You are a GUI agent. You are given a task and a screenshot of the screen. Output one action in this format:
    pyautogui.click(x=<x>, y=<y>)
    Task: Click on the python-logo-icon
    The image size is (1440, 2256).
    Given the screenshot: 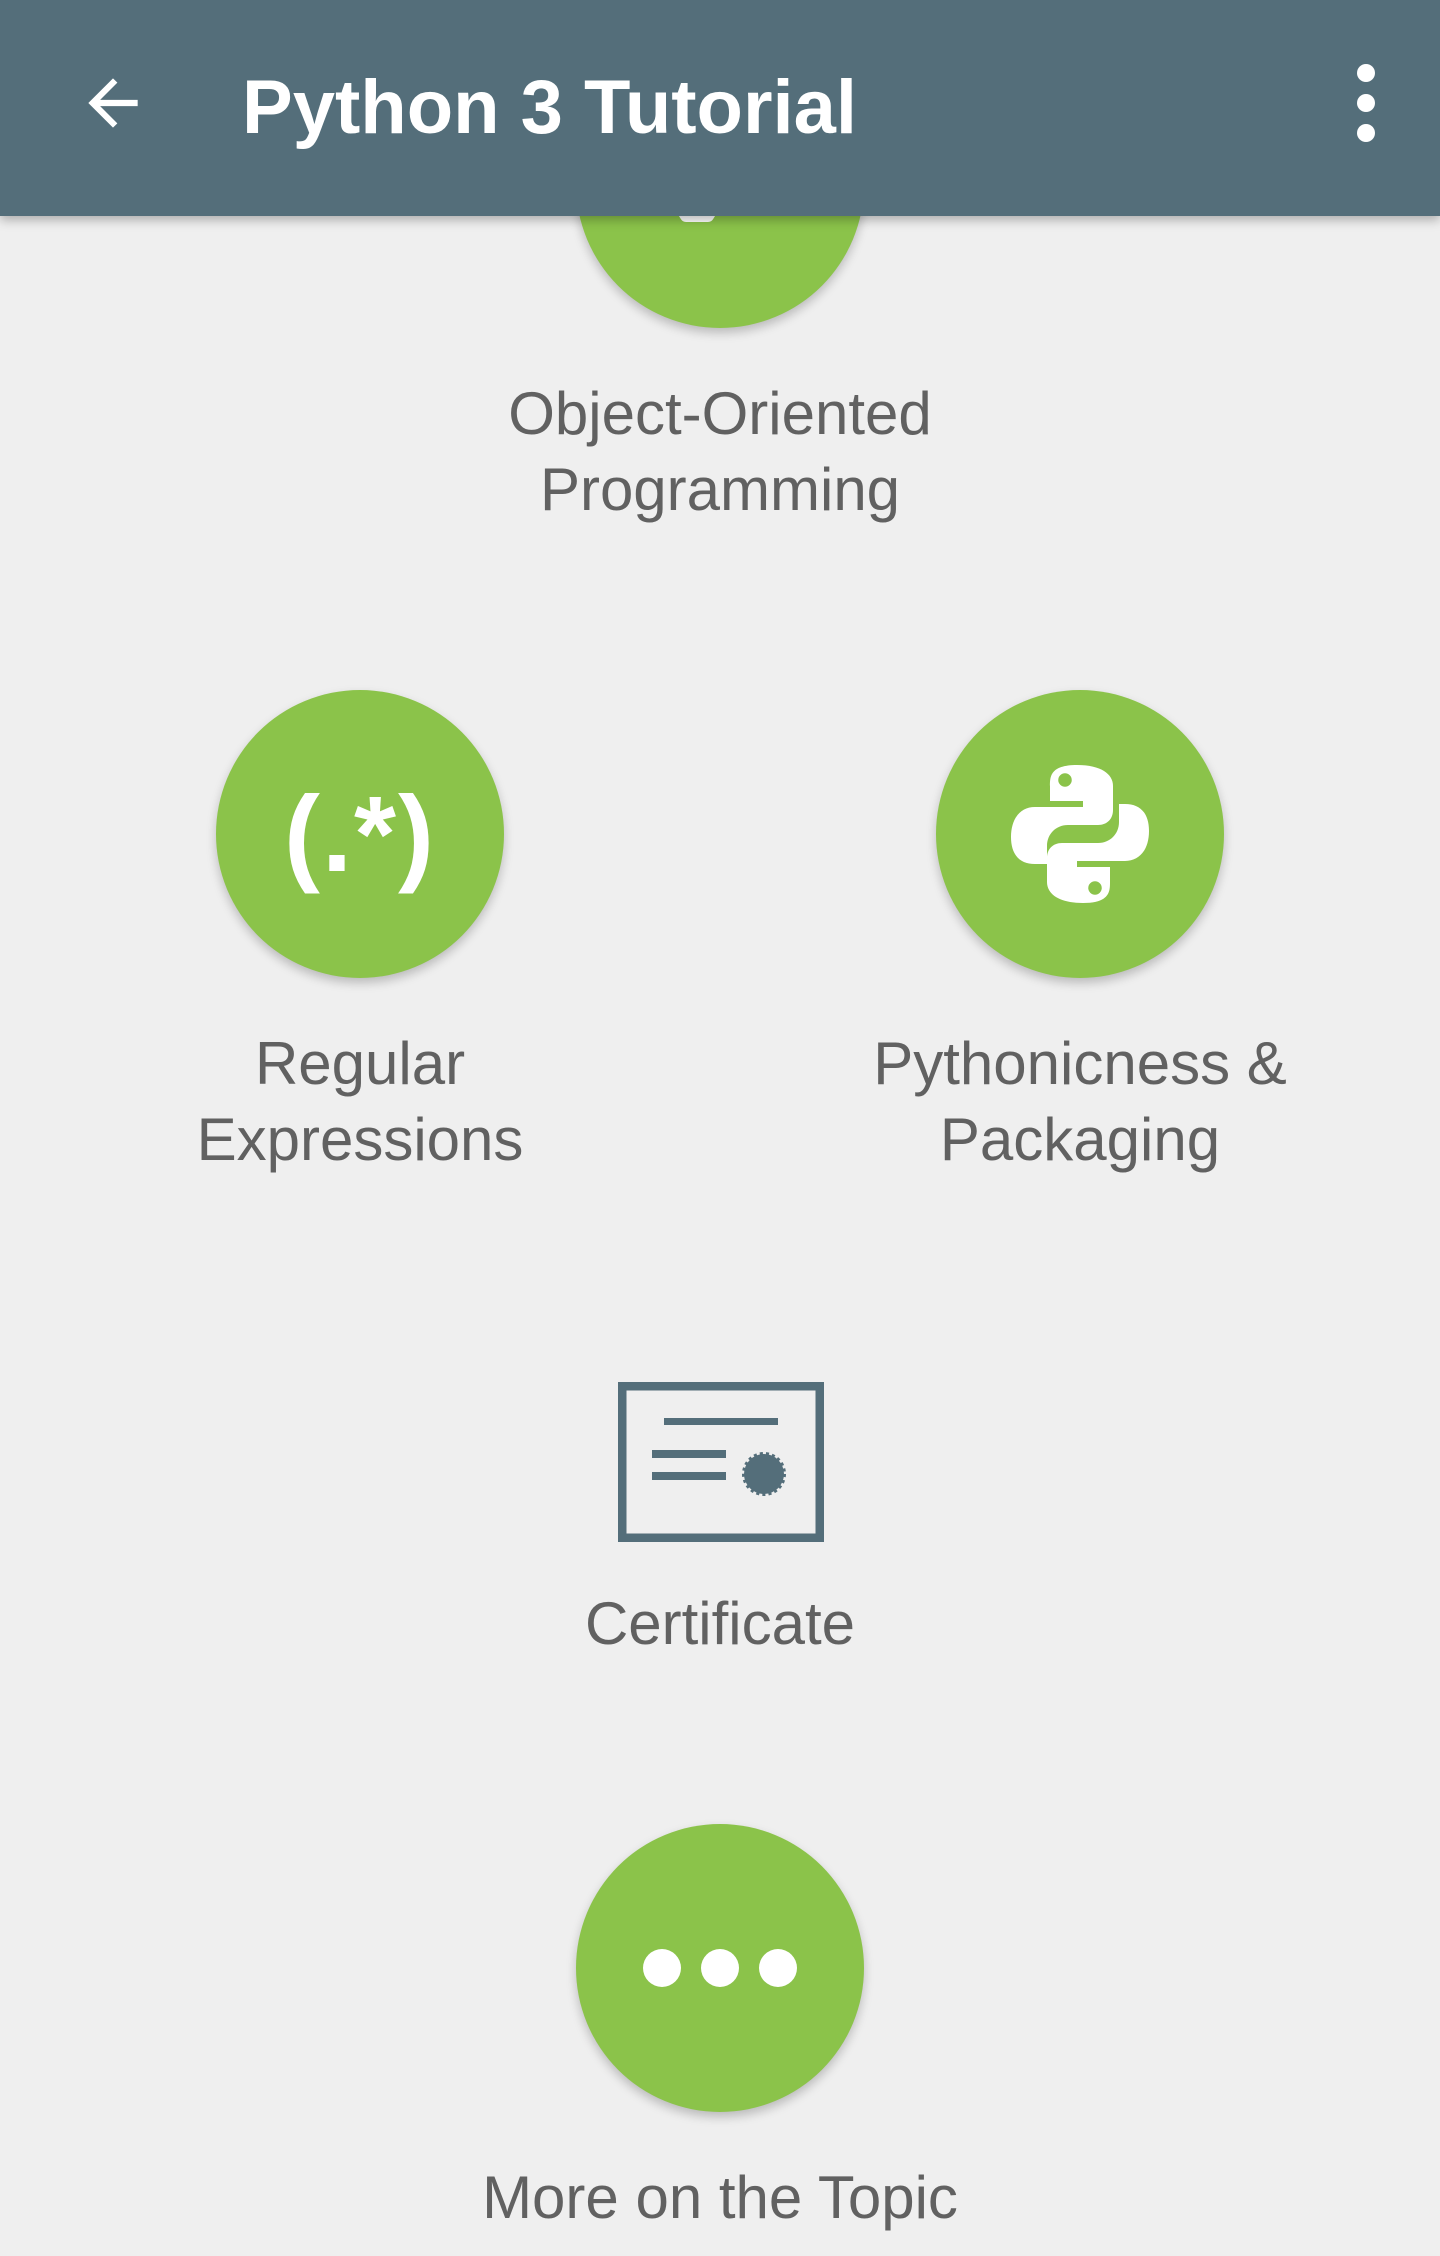 What is the action you would take?
    pyautogui.click(x=1080, y=834)
    